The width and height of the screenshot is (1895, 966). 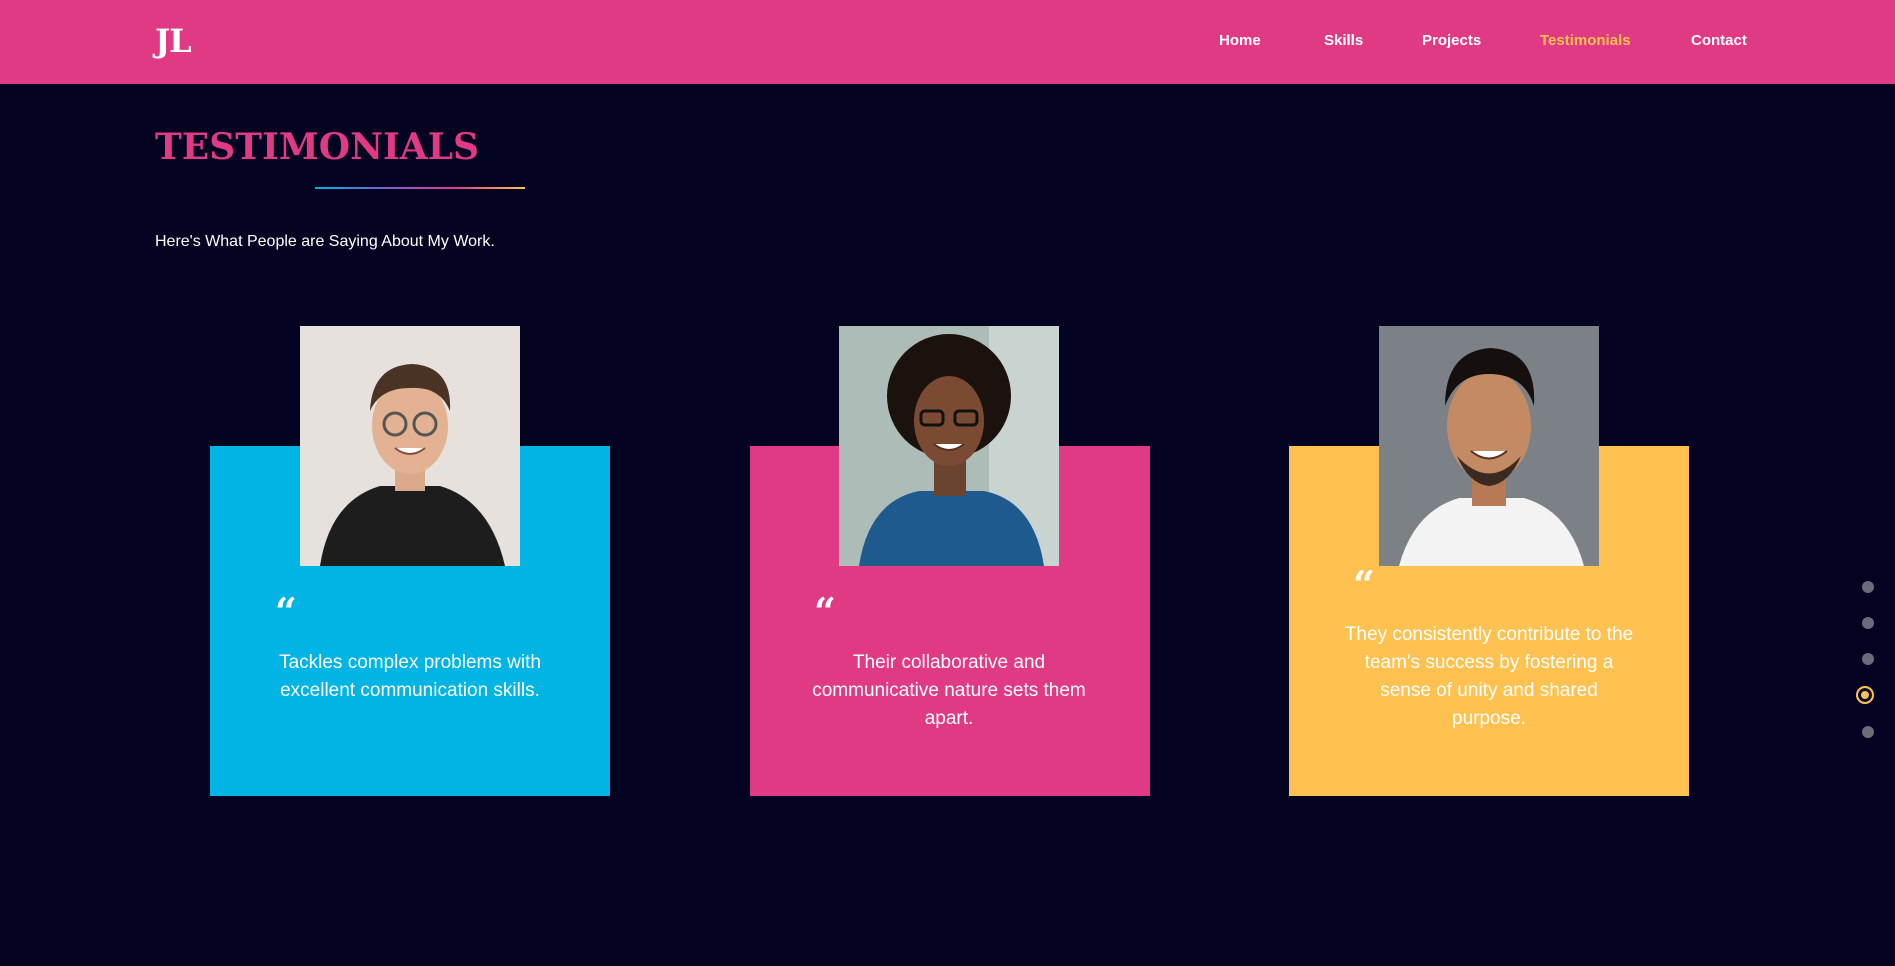 What do you see at coordinates (1719, 40) in the screenshot?
I see `nav-contact: Contact` at bounding box center [1719, 40].